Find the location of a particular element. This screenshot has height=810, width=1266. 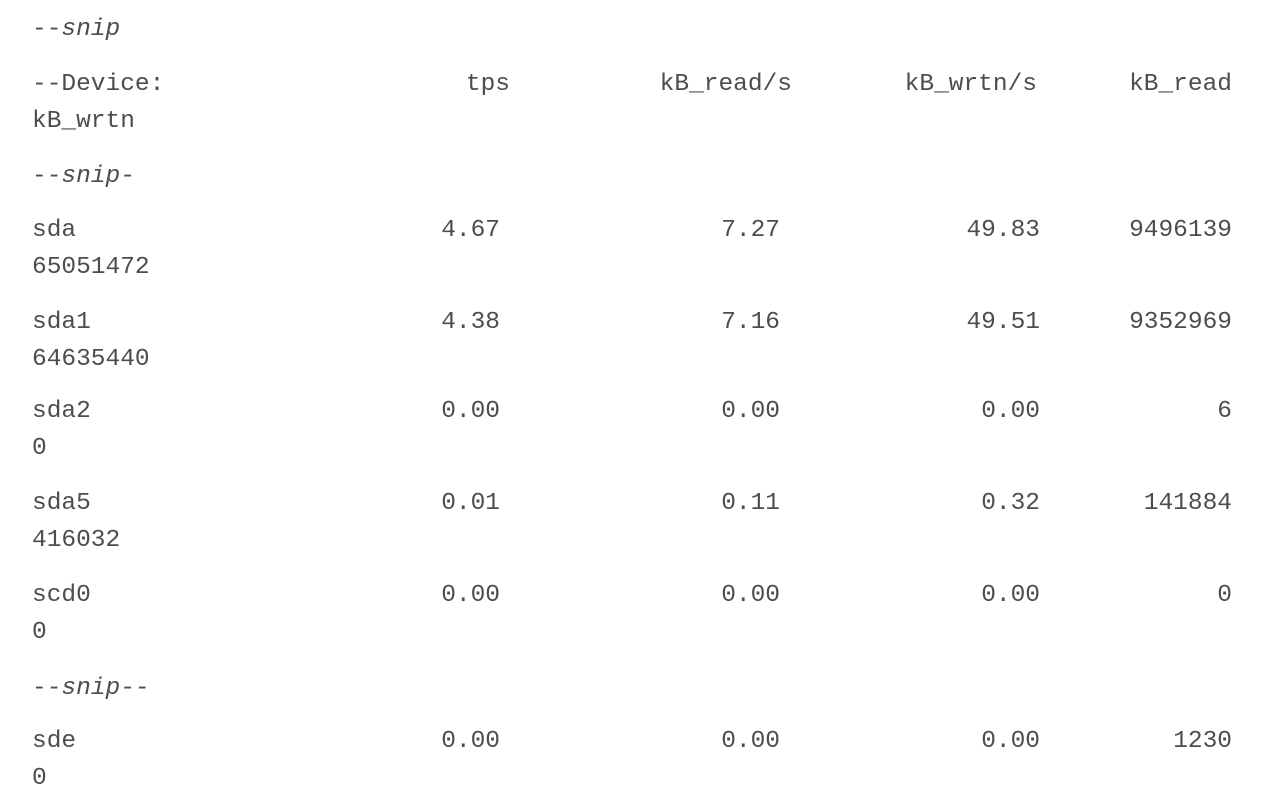

tps-value: 4.38 is located at coordinates (470, 322).